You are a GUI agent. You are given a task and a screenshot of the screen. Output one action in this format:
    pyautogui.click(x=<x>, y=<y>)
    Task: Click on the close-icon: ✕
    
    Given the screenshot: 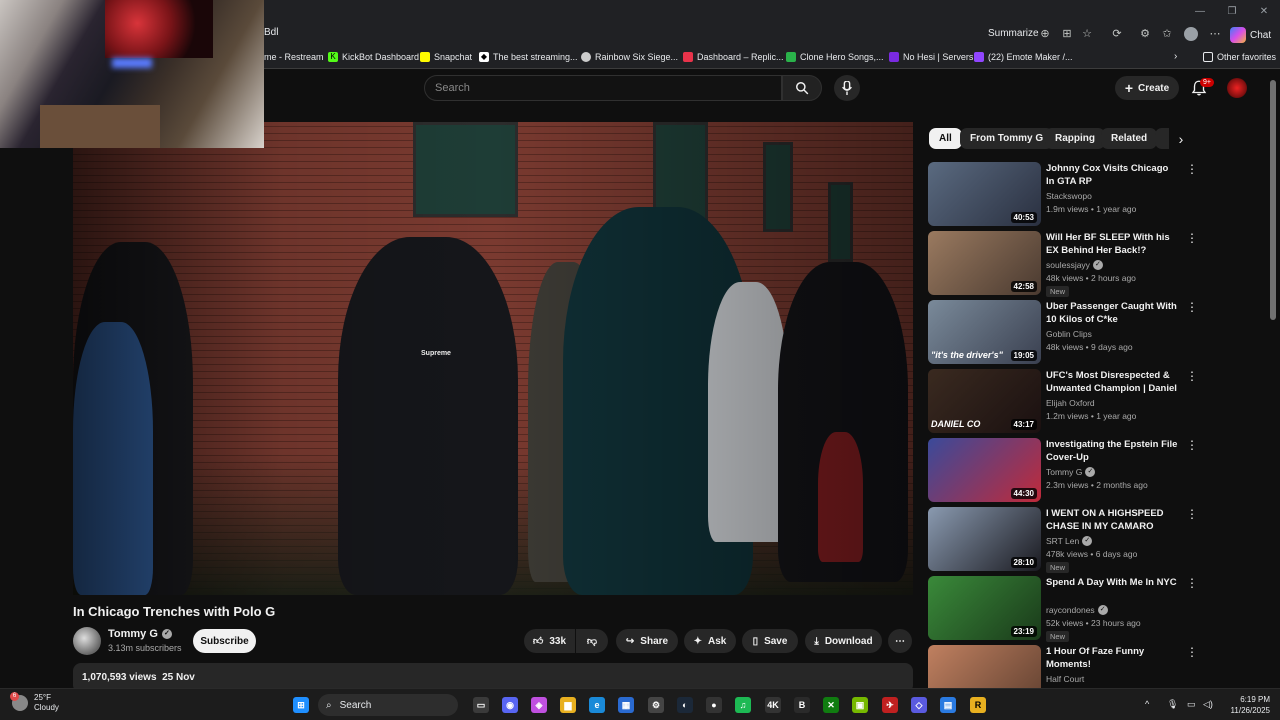 What is the action you would take?
    pyautogui.click(x=1264, y=11)
    